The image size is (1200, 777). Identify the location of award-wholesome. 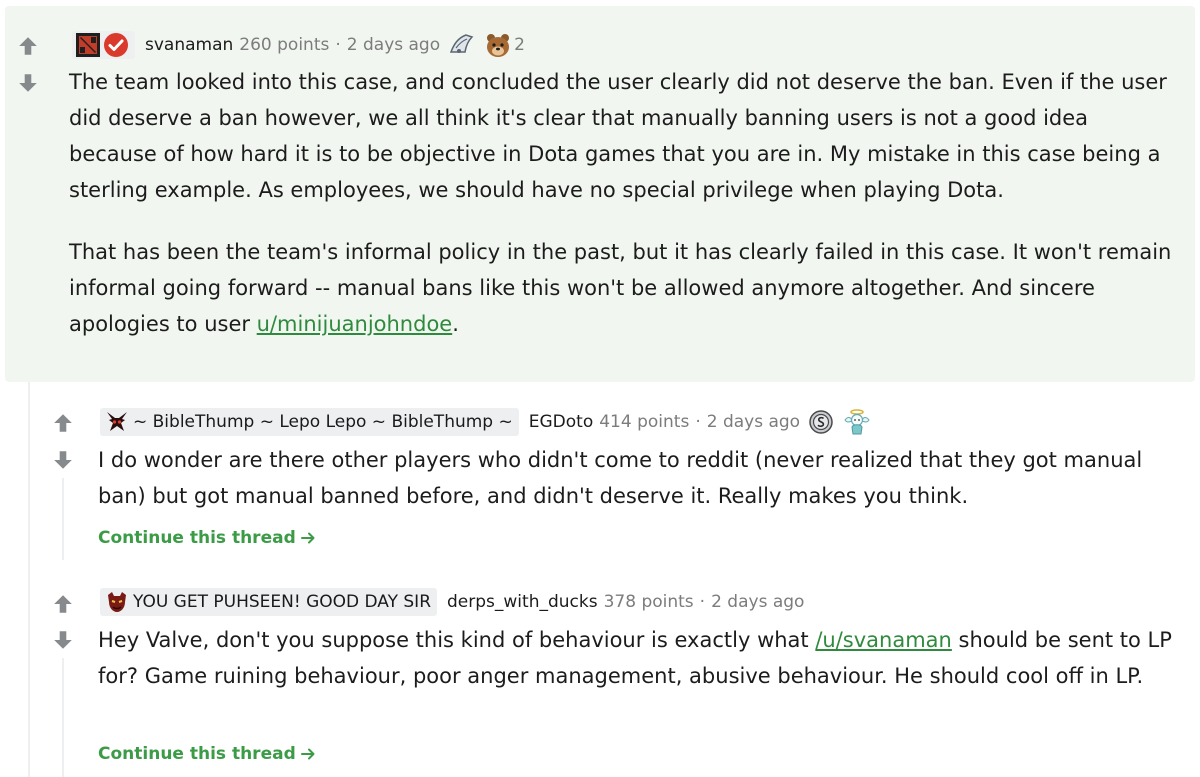
(857, 422).